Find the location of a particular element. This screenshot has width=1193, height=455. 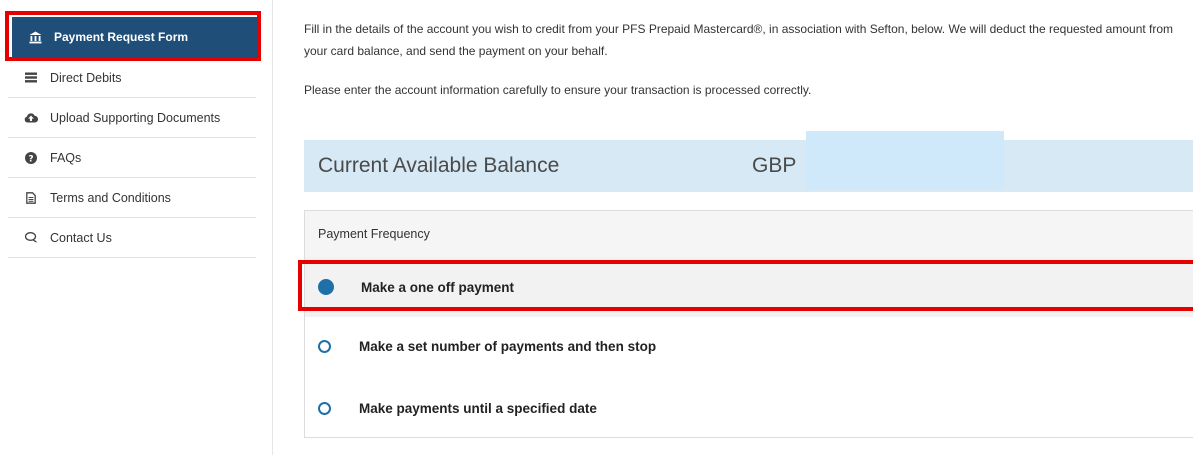

balance-label: Current Available Balance is located at coordinates (439, 165).